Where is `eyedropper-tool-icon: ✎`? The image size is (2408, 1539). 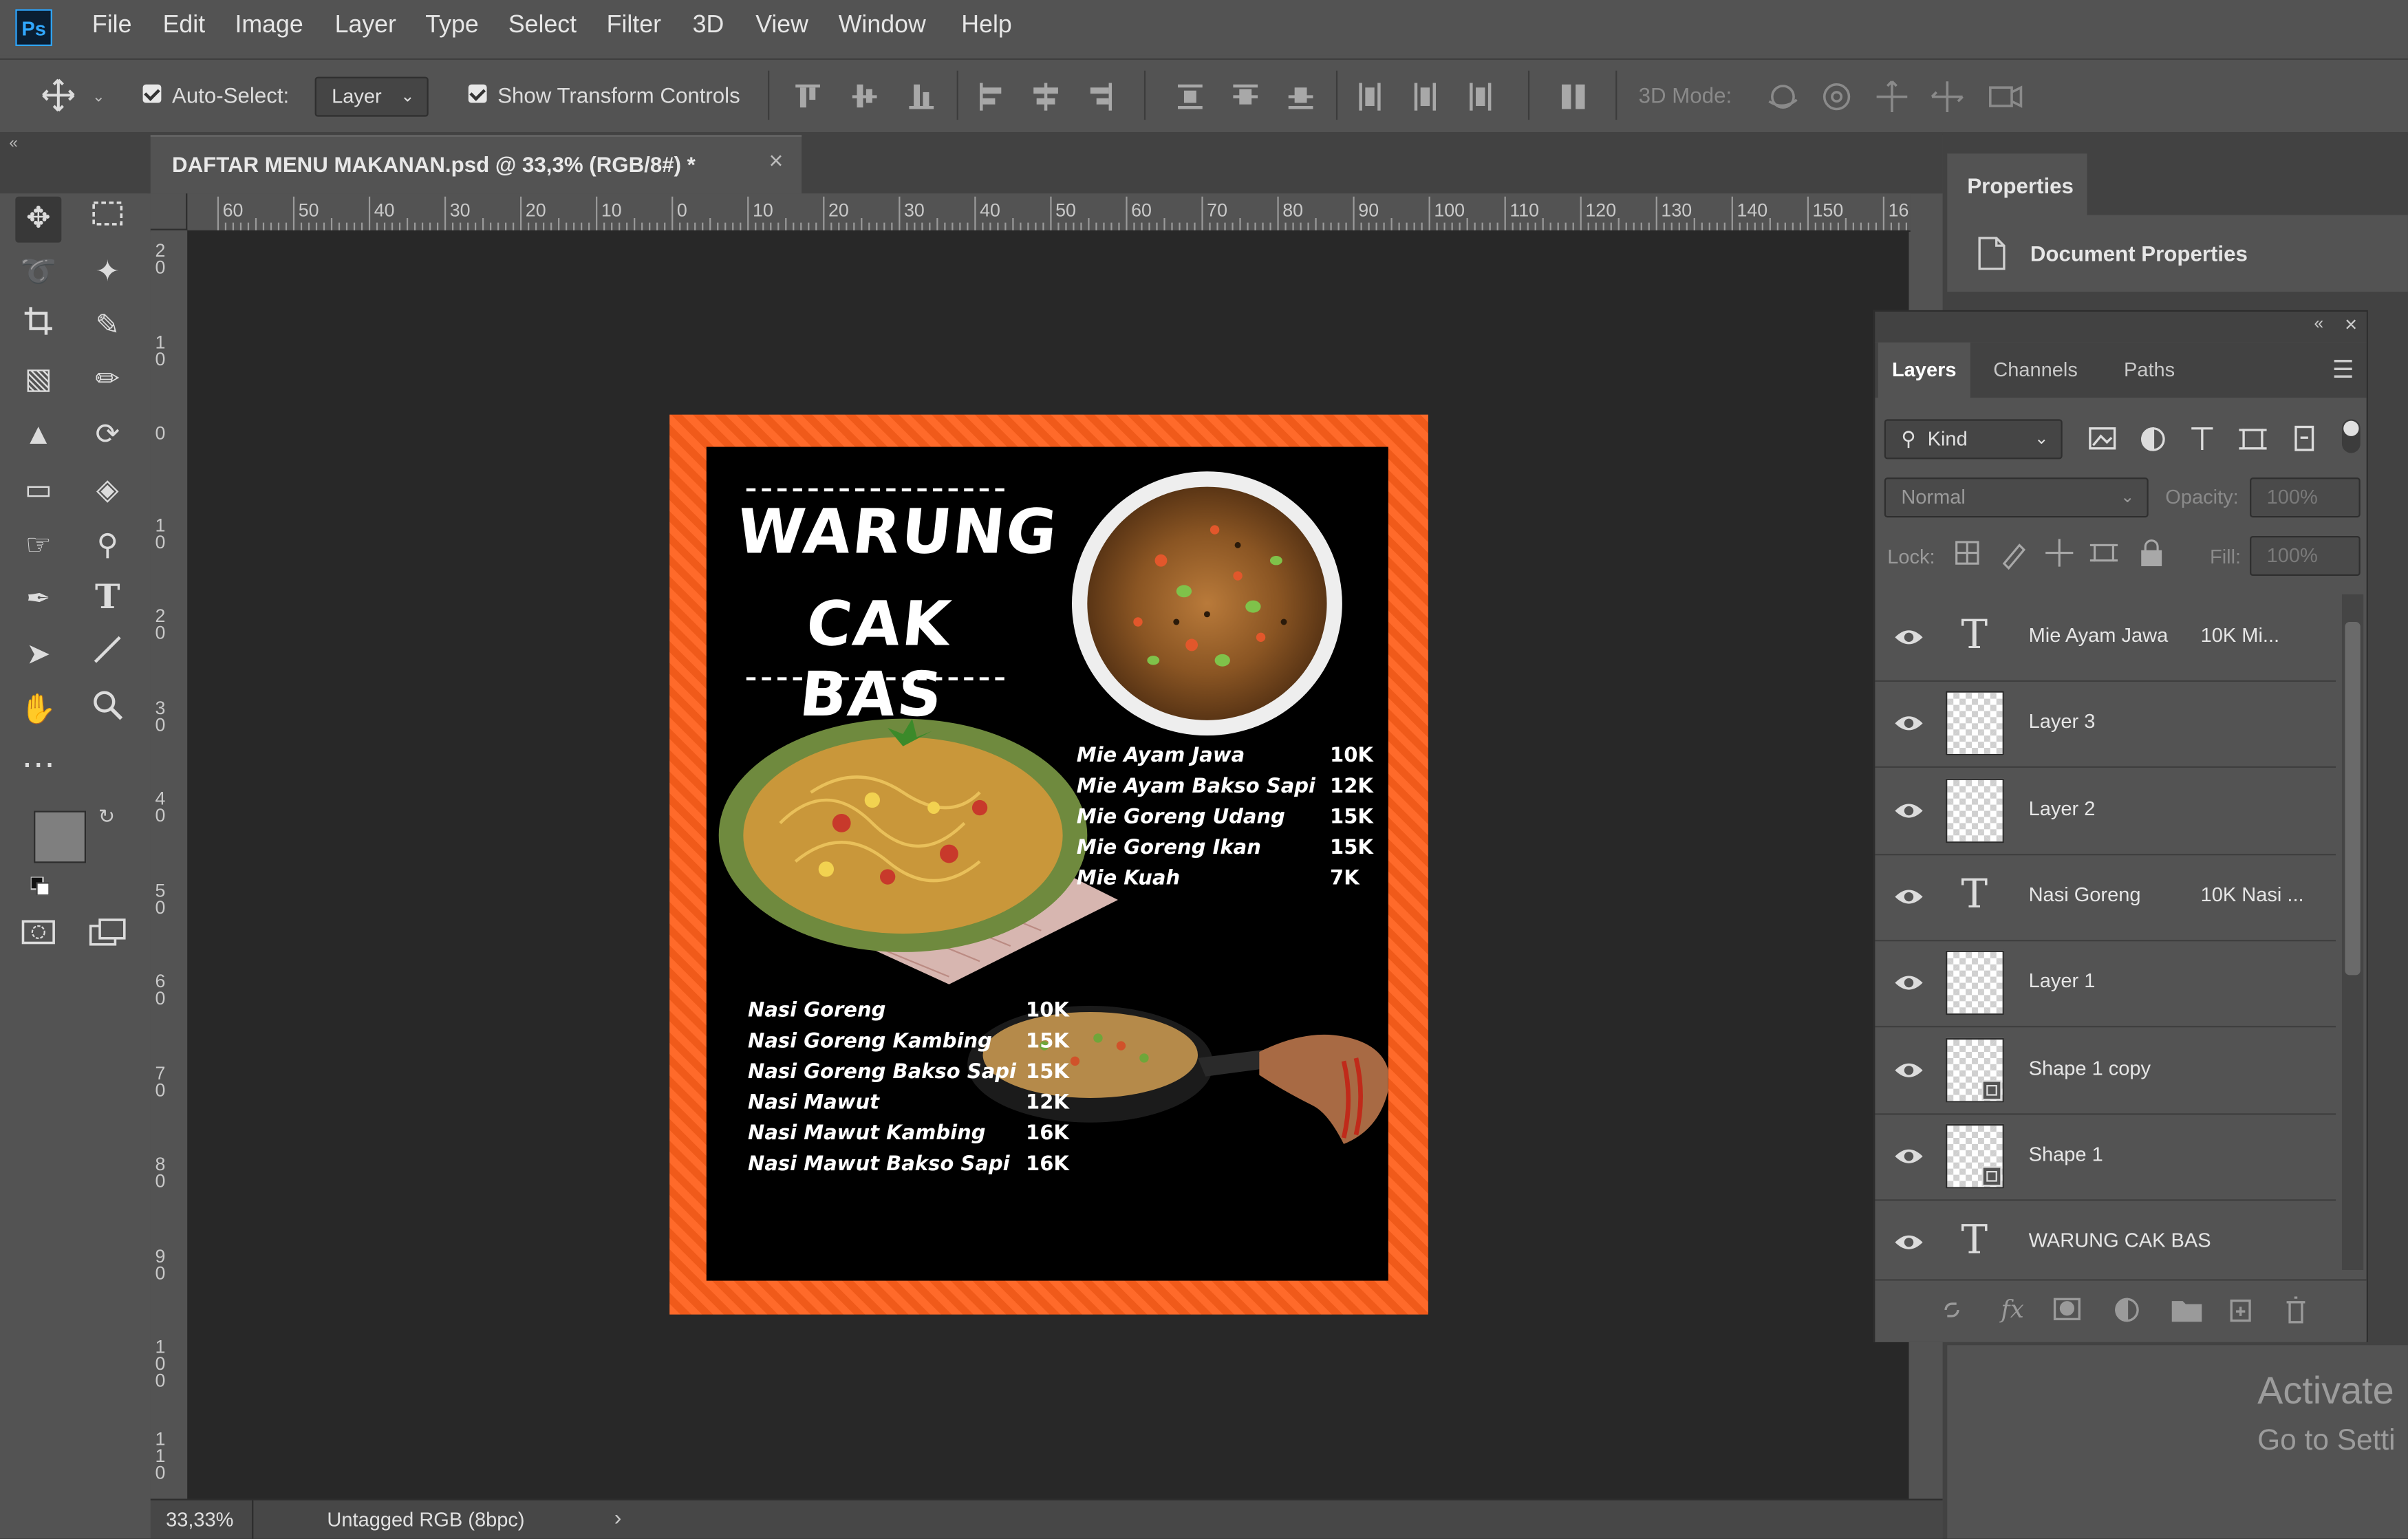
eyedropper-tool-icon: ✎ is located at coordinates (108, 327).